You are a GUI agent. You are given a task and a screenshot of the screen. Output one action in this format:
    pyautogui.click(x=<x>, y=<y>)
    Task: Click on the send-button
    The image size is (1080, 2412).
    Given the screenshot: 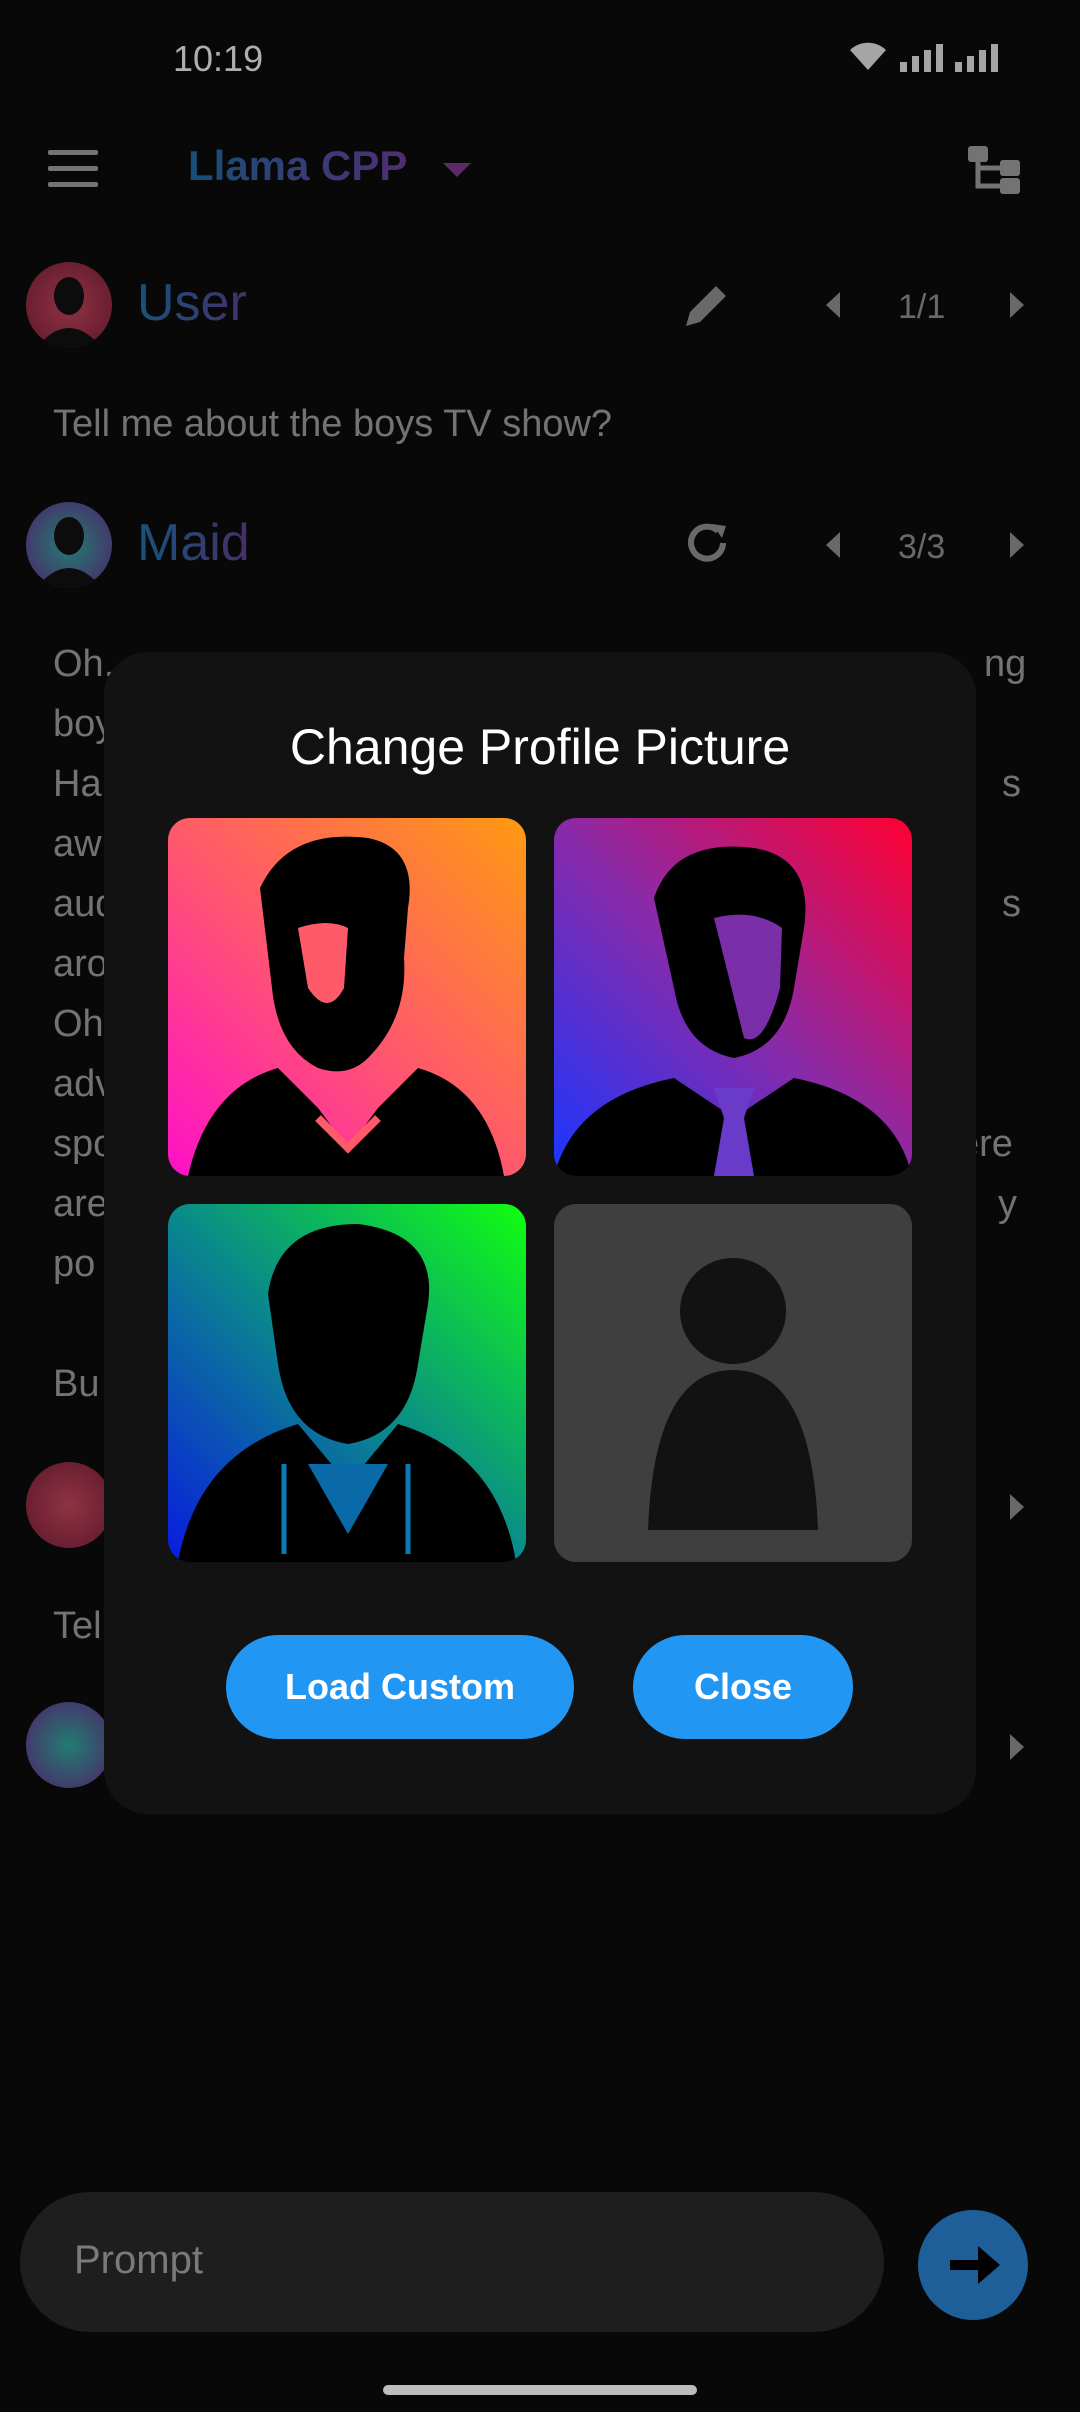 What is the action you would take?
    pyautogui.click(x=973, y=2265)
    